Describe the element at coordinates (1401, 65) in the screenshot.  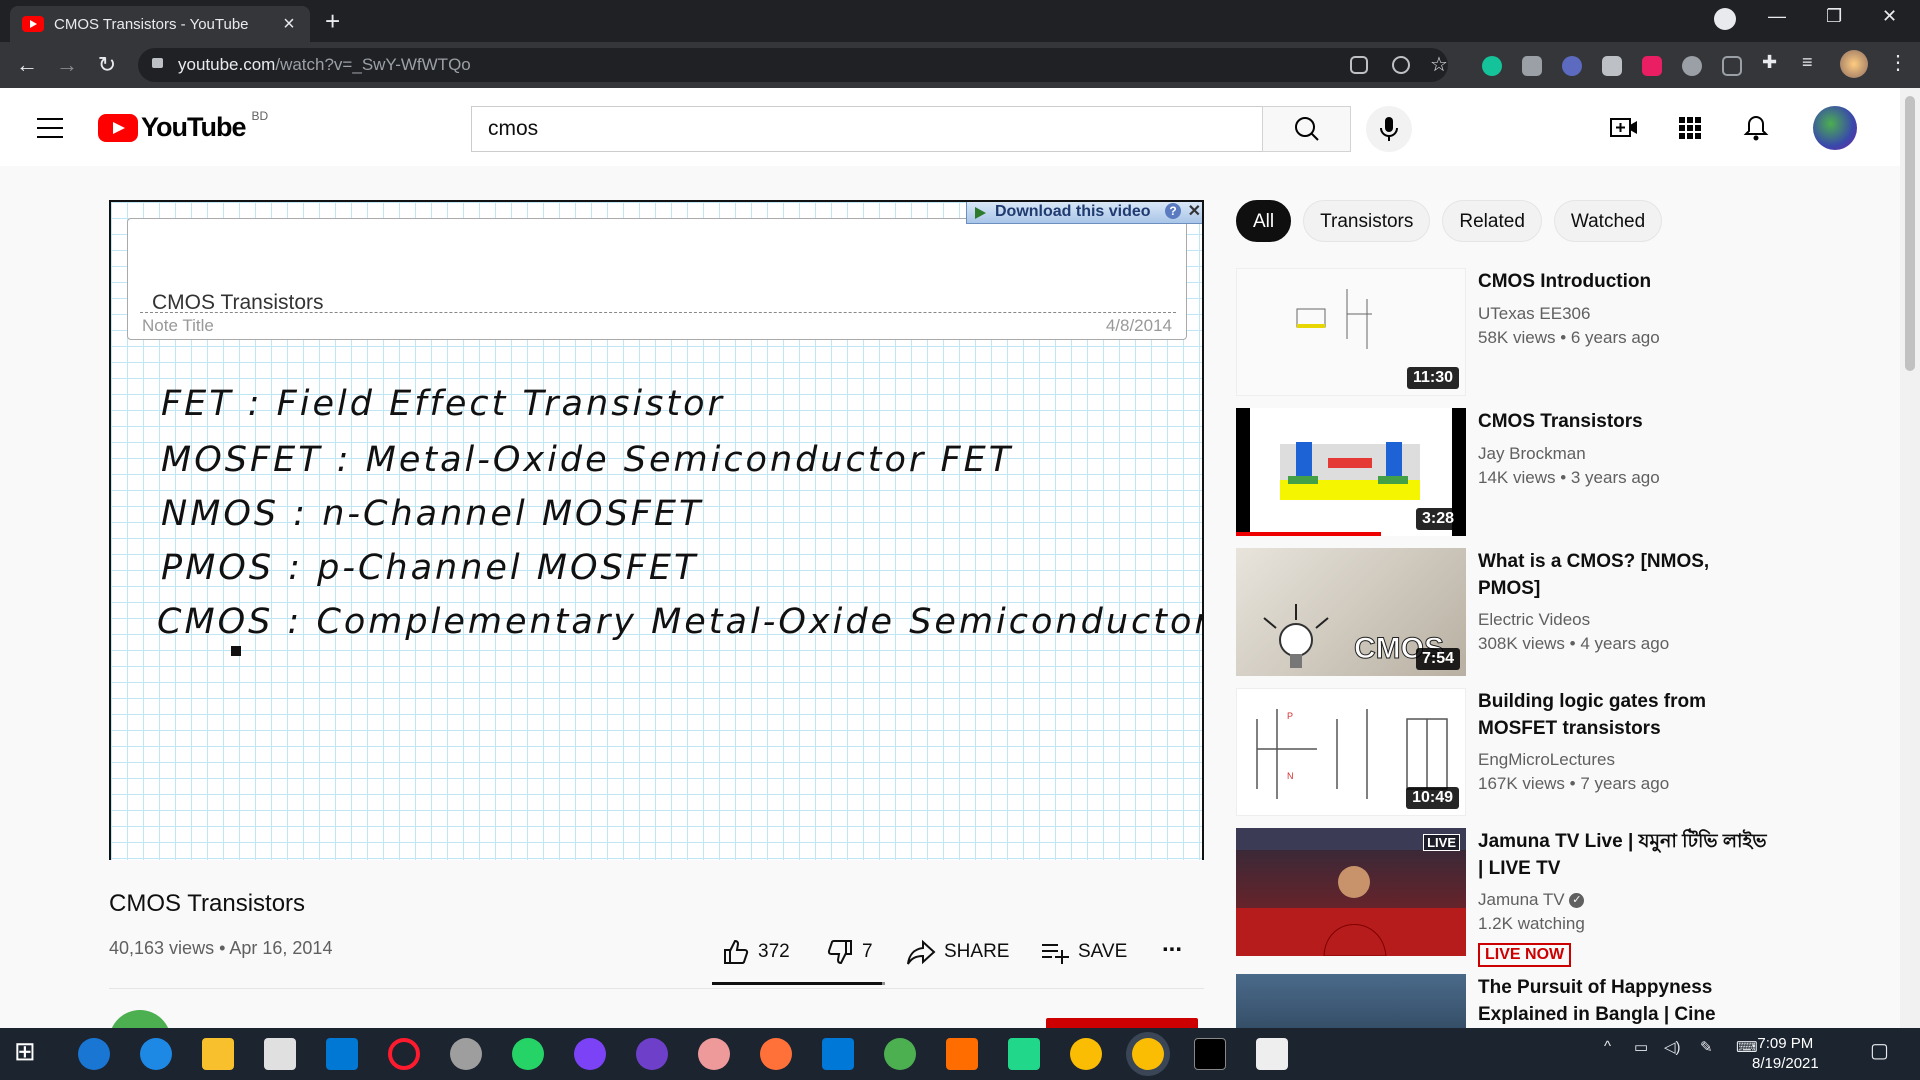
I see `zoom-icon` at that location.